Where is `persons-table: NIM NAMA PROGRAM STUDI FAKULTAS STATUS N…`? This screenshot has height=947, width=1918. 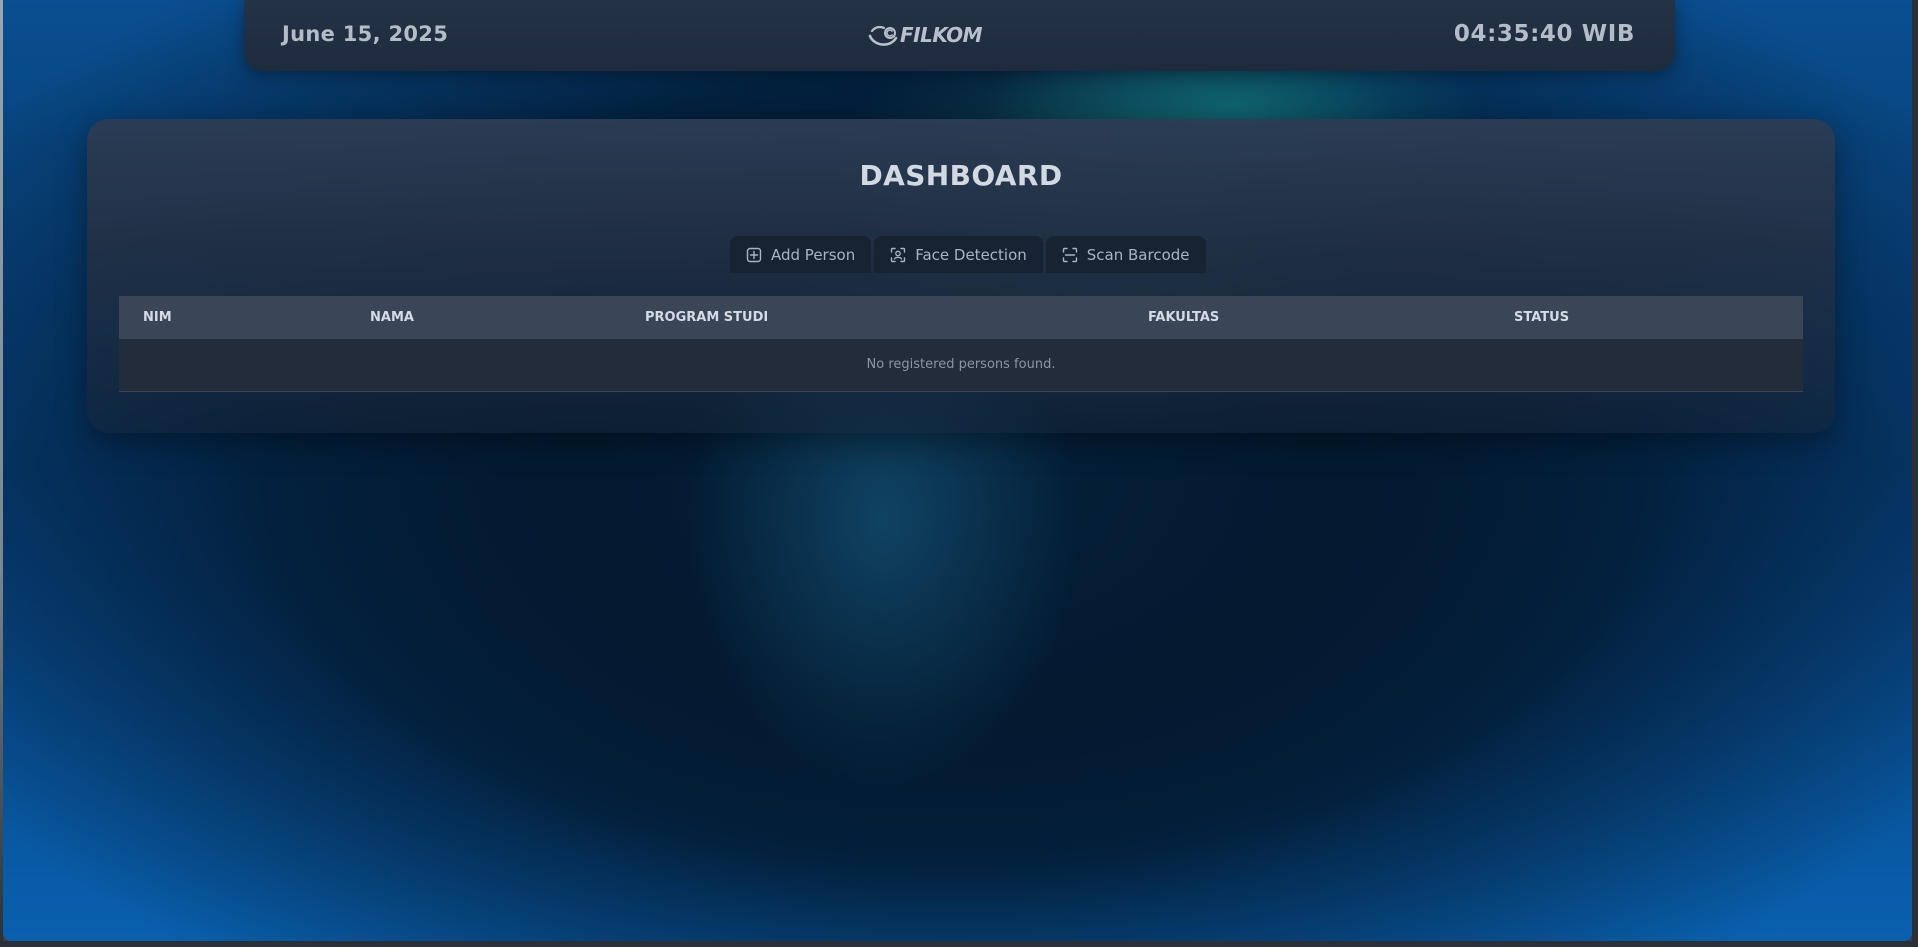
persons-table: NIM NAMA PROGRAM STUDI FAKULTAS STATUS N… is located at coordinates (961, 344).